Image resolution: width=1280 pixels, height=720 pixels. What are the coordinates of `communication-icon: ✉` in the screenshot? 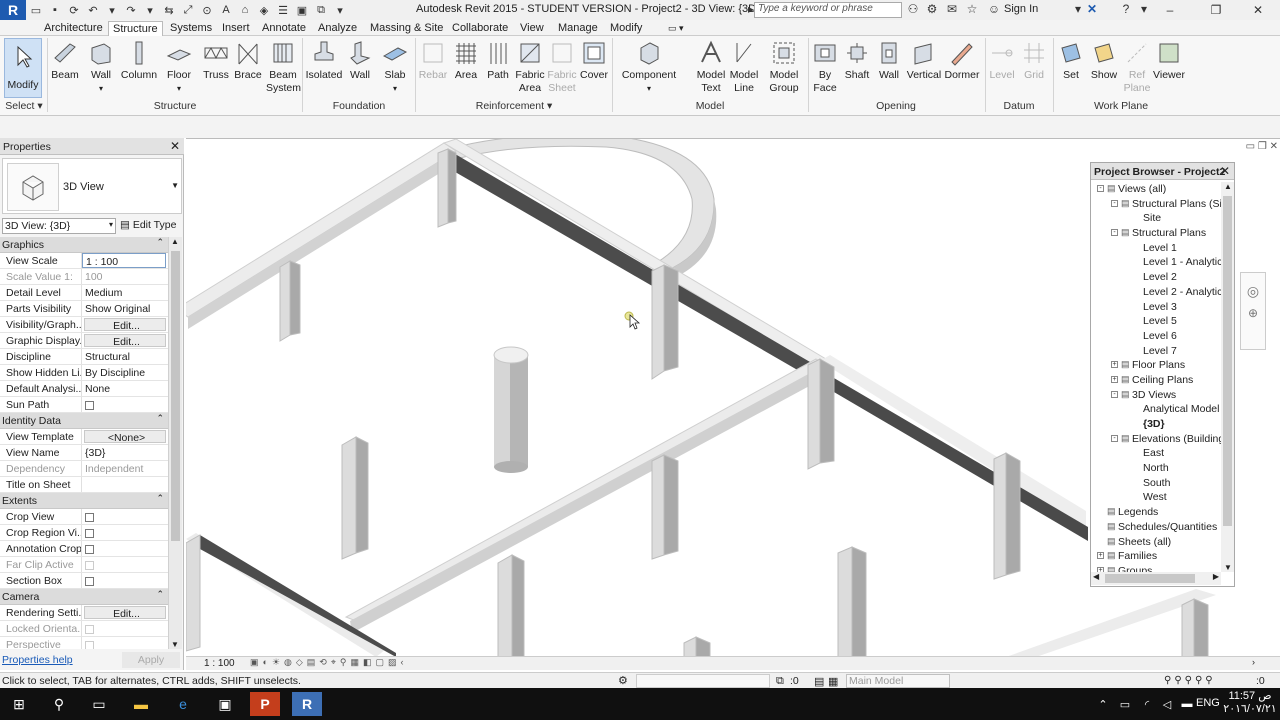 It's located at (952, 10).